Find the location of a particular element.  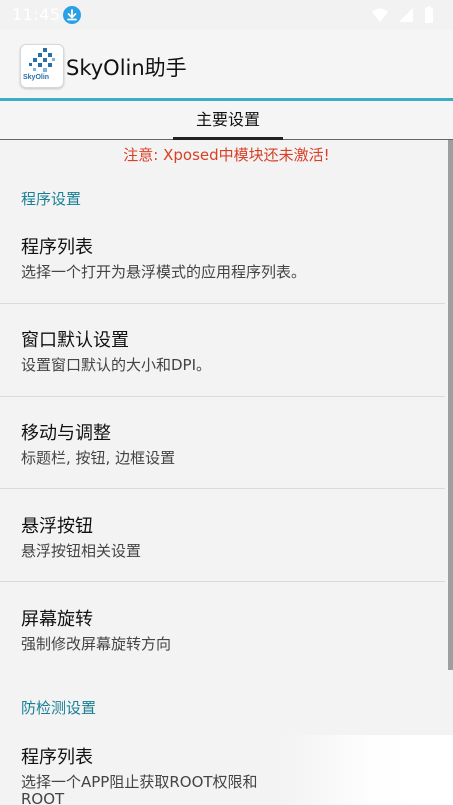

app-logo-icon: SkyOlin is located at coordinates (42, 66).